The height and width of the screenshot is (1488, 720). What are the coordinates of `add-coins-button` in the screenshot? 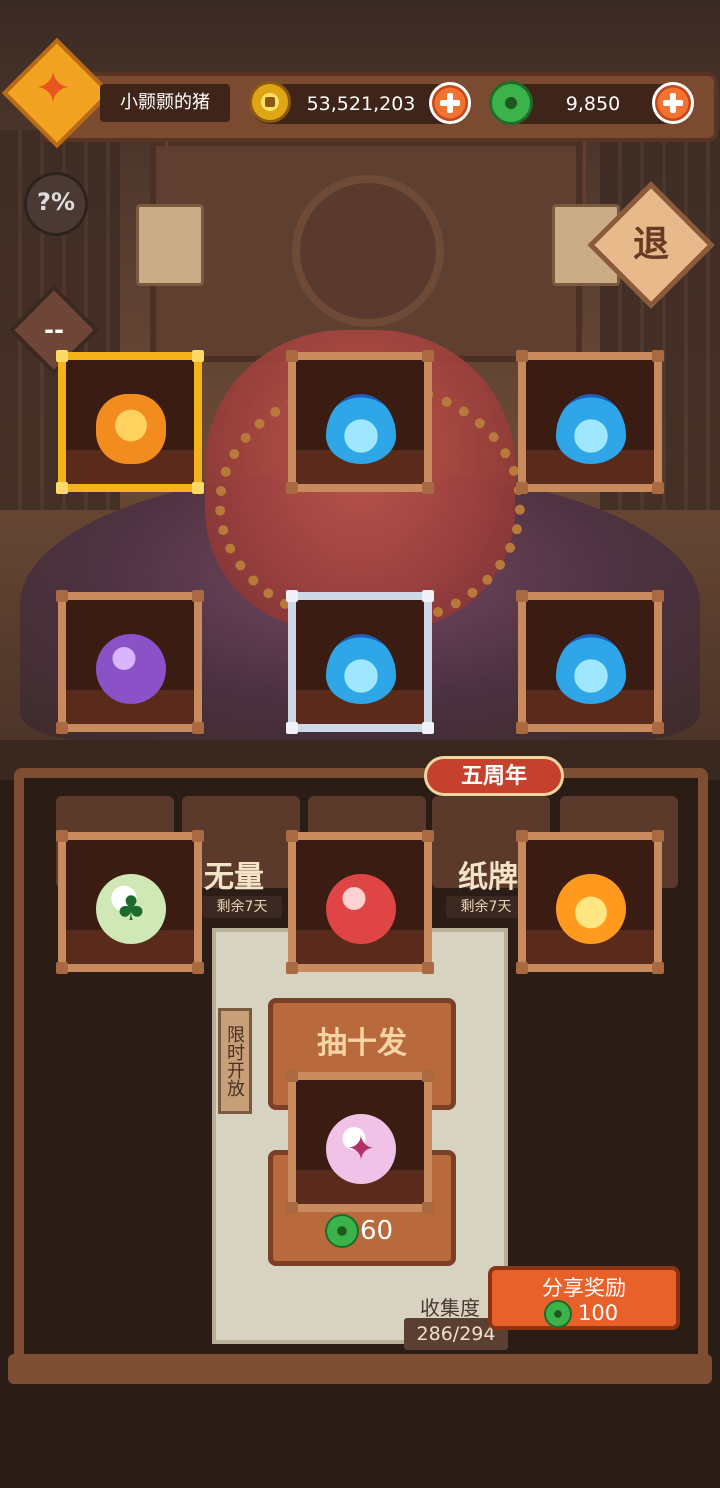 It's located at (450, 103).